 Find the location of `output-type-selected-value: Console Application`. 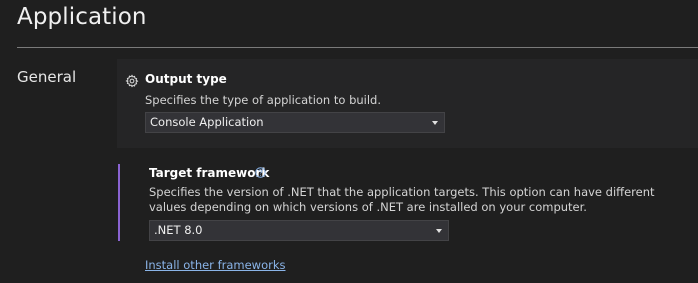

output-type-selected-value: Console Application is located at coordinates (207, 122).